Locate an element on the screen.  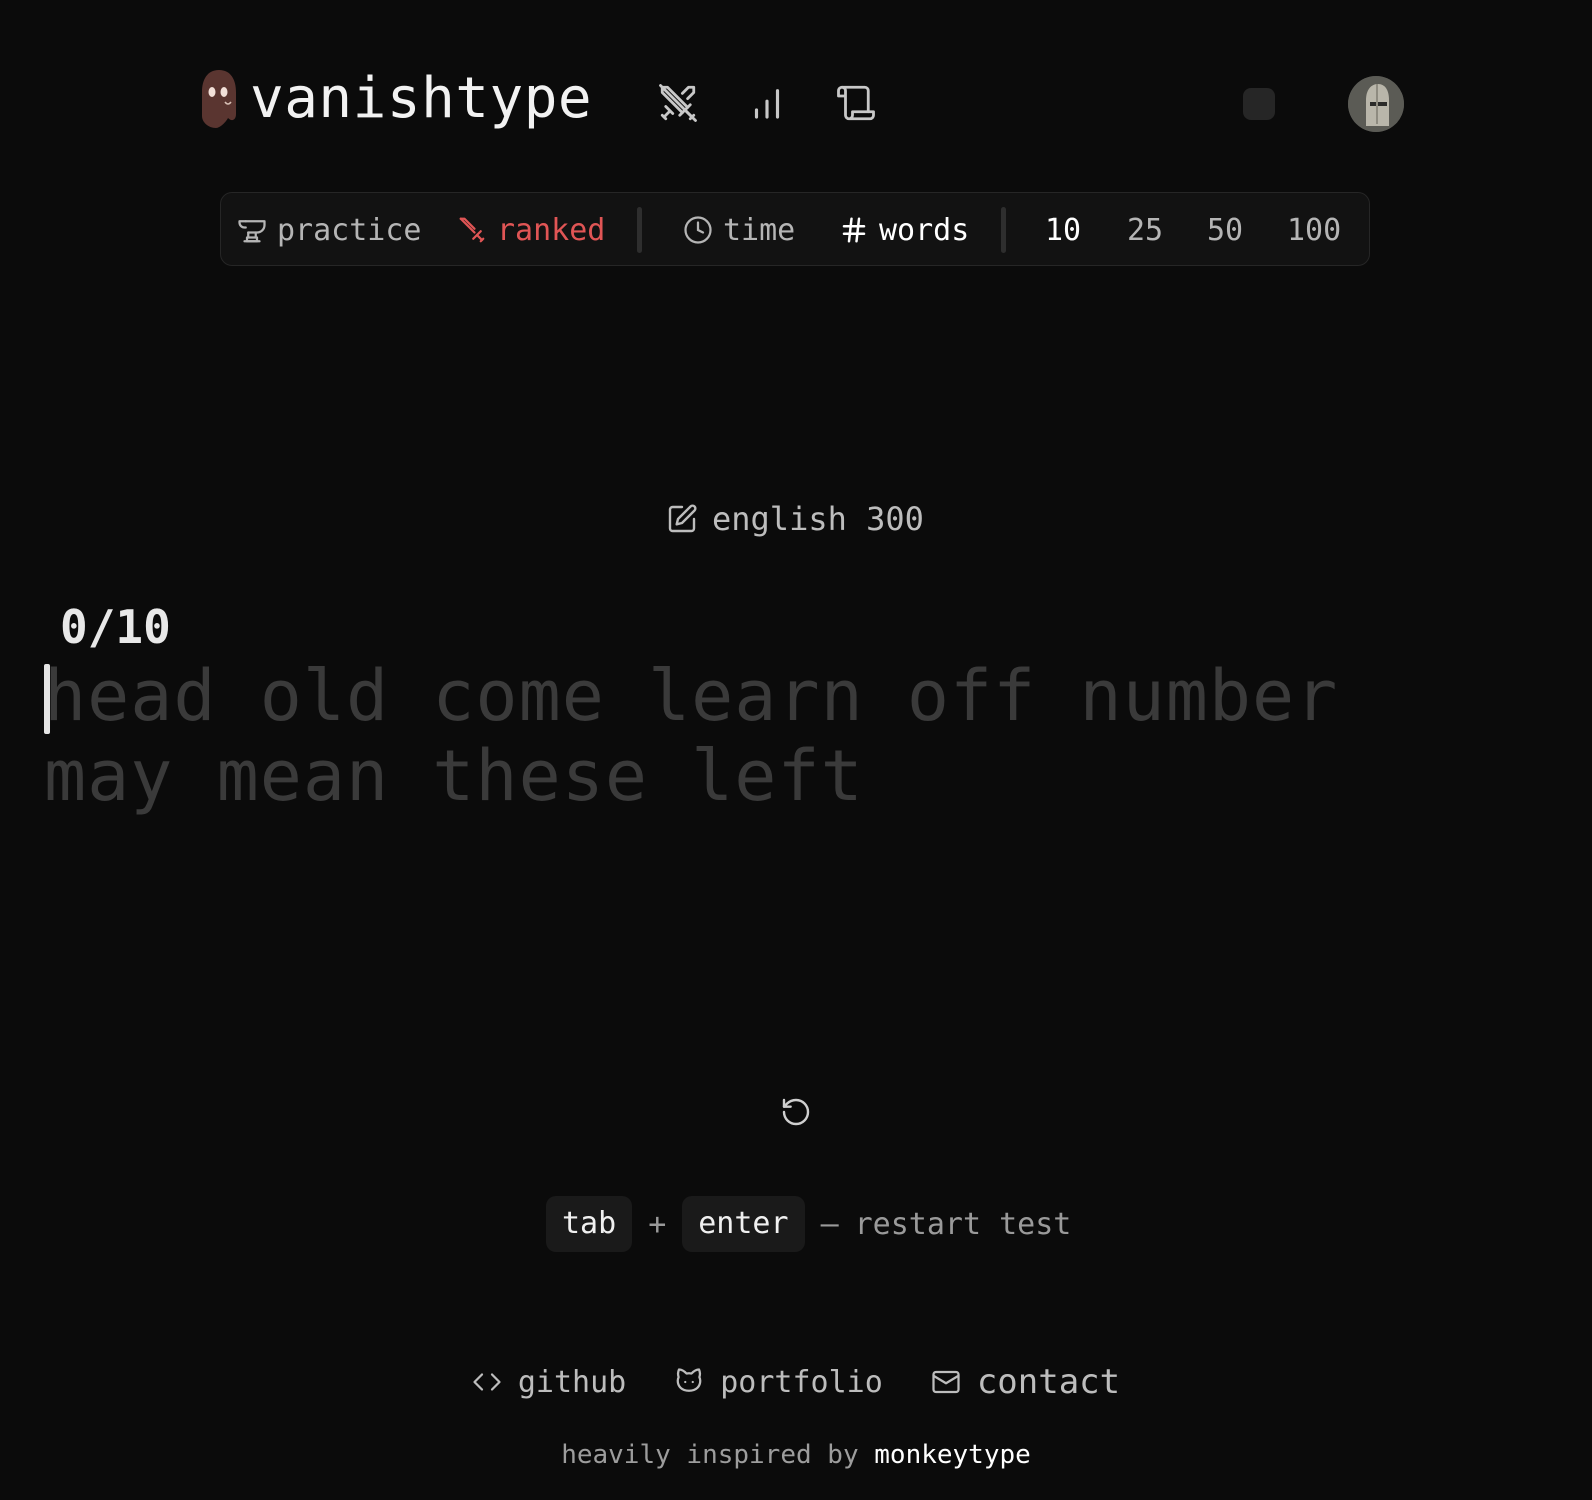
footer-links: github portfolio contact is located at coordinates (796, 1382).